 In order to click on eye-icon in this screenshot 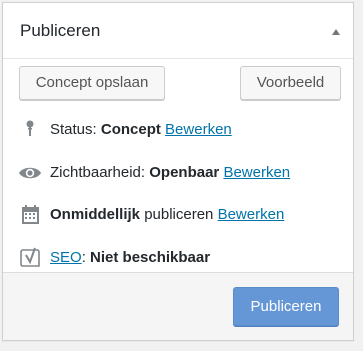, I will do `click(30, 173)`.